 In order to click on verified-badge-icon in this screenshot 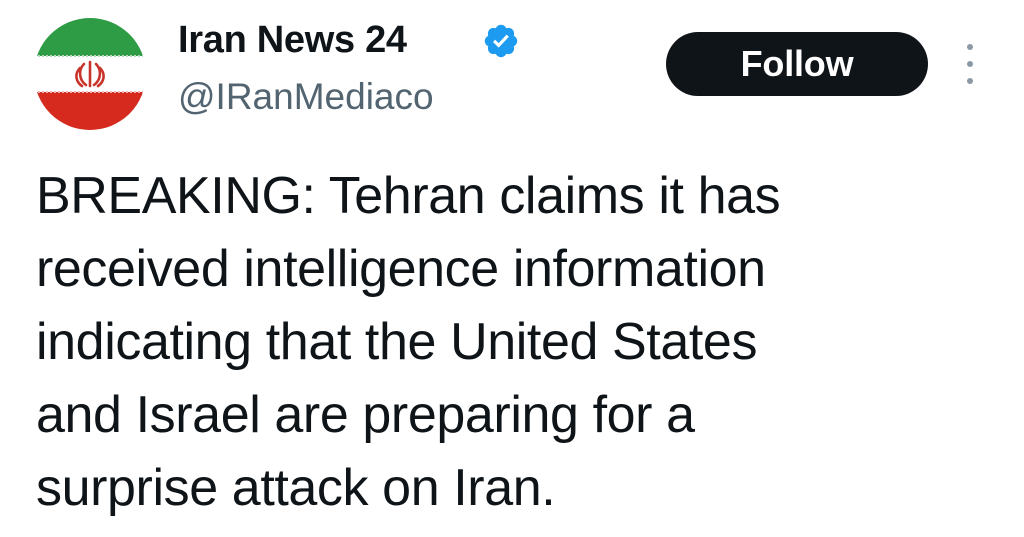, I will do `click(501, 41)`.